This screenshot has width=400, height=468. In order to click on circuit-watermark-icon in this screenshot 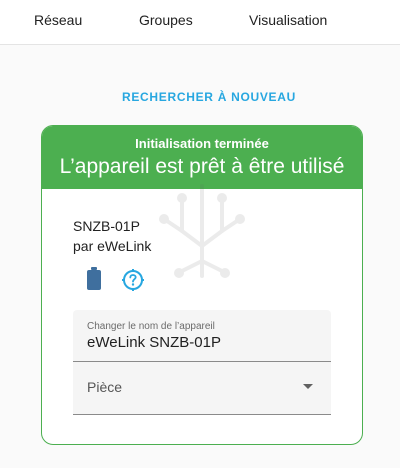, I will do `click(202, 231)`.